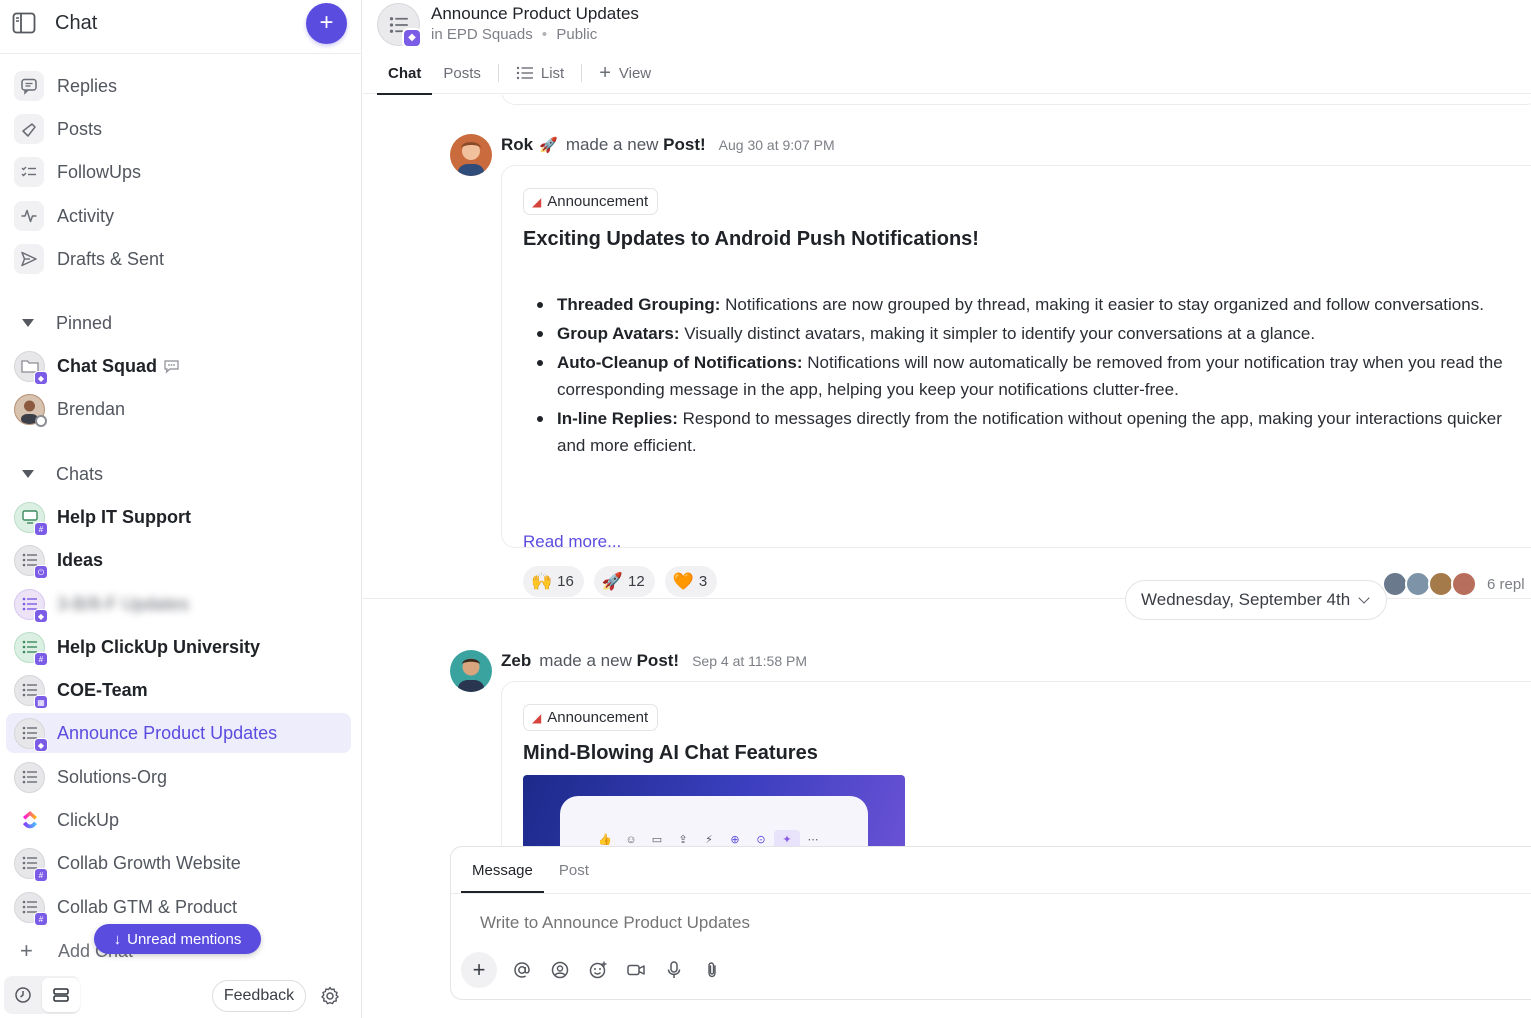 This screenshot has height=1018, width=1531. I want to click on message-input, so click(930, 923).